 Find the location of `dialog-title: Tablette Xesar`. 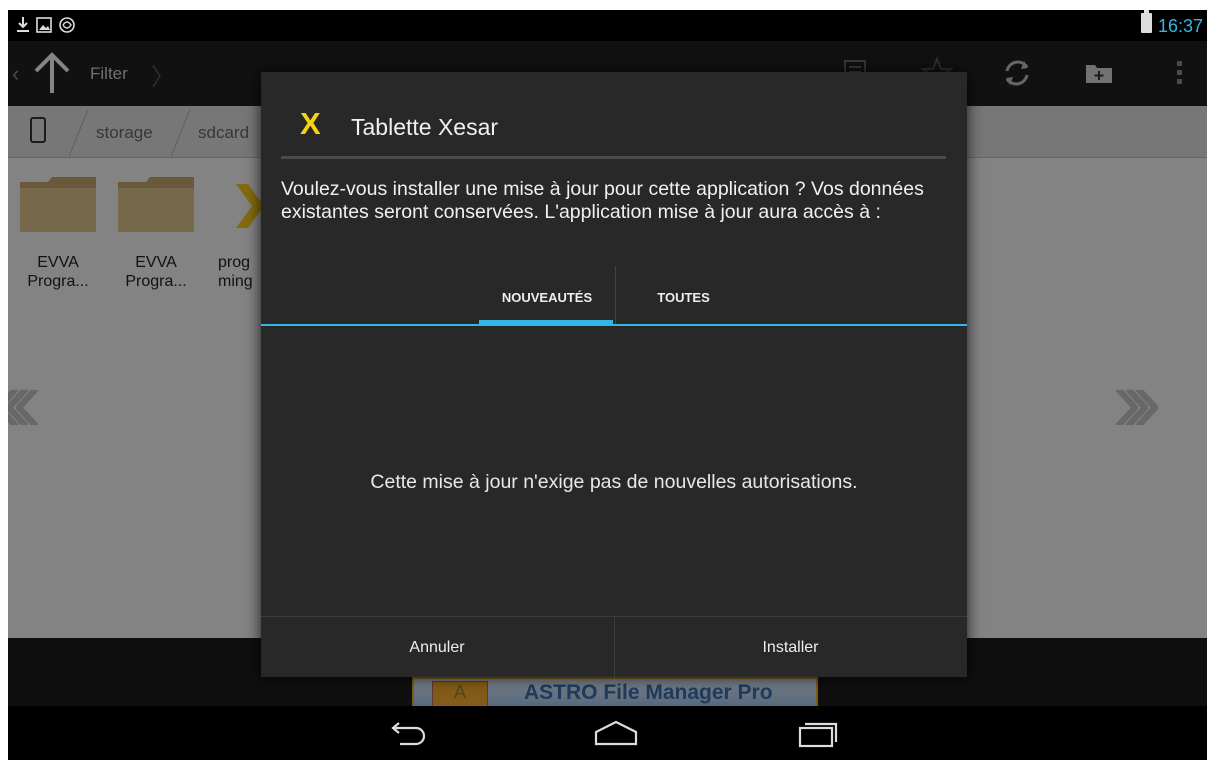

dialog-title: Tablette Xesar is located at coordinates (425, 127).